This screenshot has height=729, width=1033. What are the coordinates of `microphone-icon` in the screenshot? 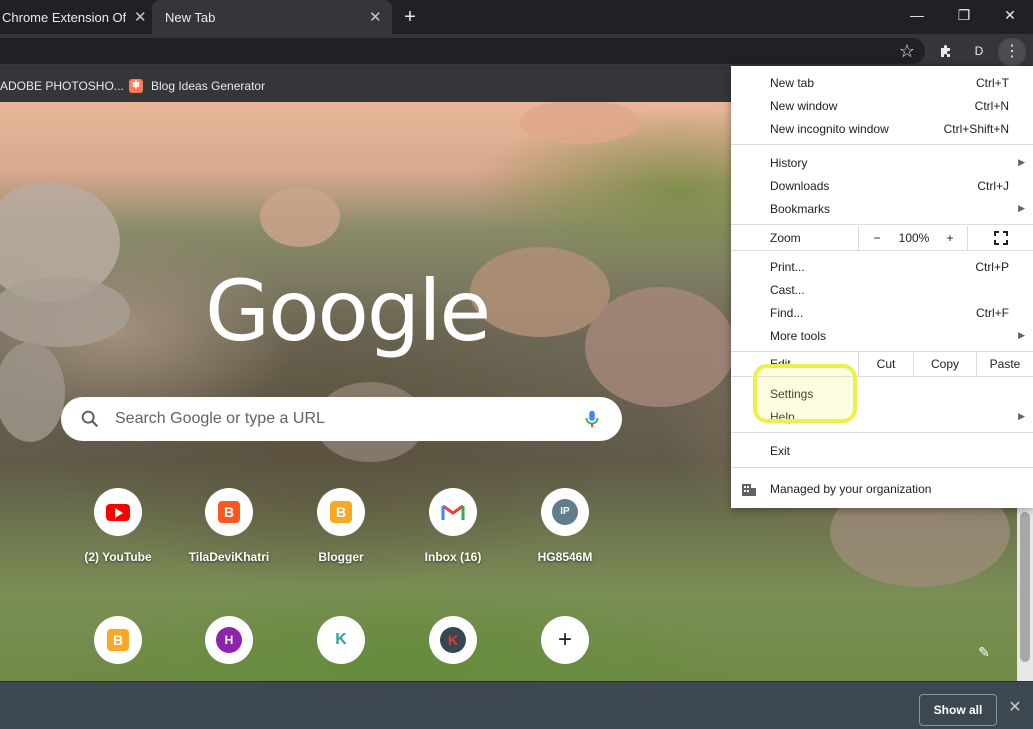 It's located at (592, 419).